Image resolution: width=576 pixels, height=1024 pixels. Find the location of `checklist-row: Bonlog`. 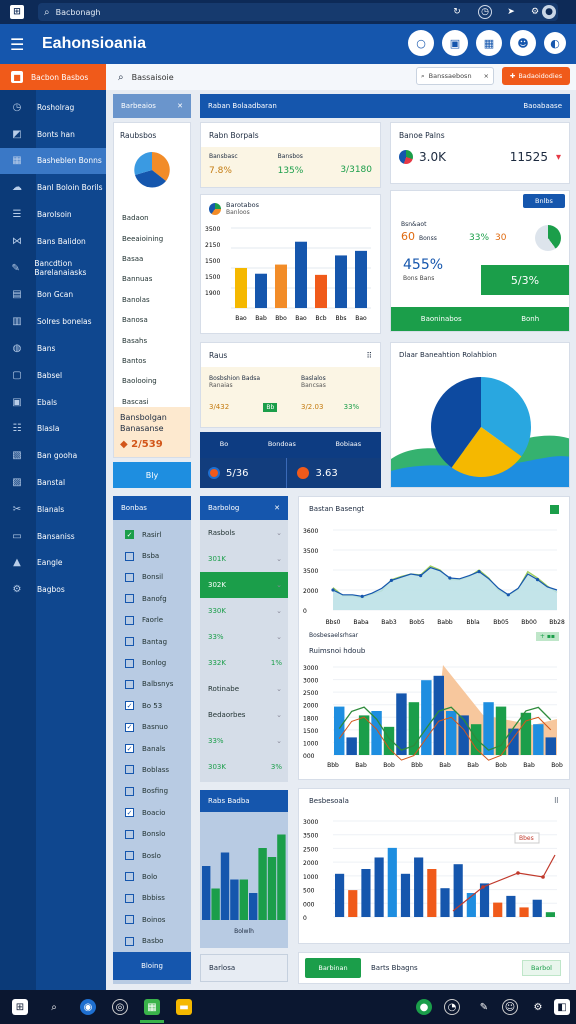

checklist-row: Bonlog is located at coordinates (152, 662).